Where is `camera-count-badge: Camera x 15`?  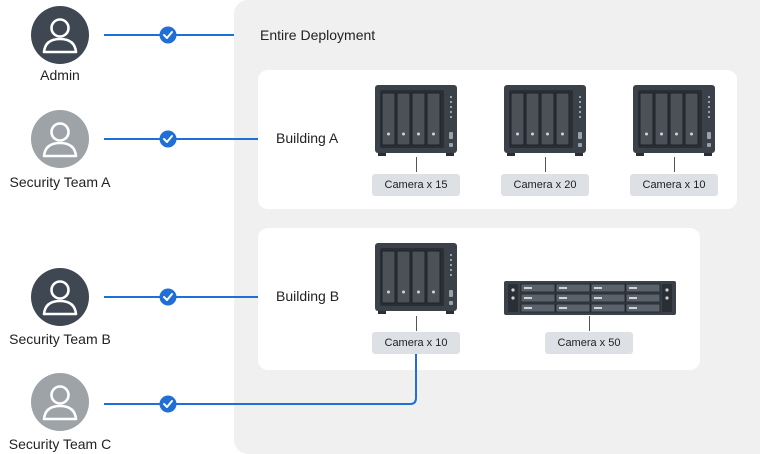
camera-count-badge: Camera x 15 is located at coordinates (416, 185).